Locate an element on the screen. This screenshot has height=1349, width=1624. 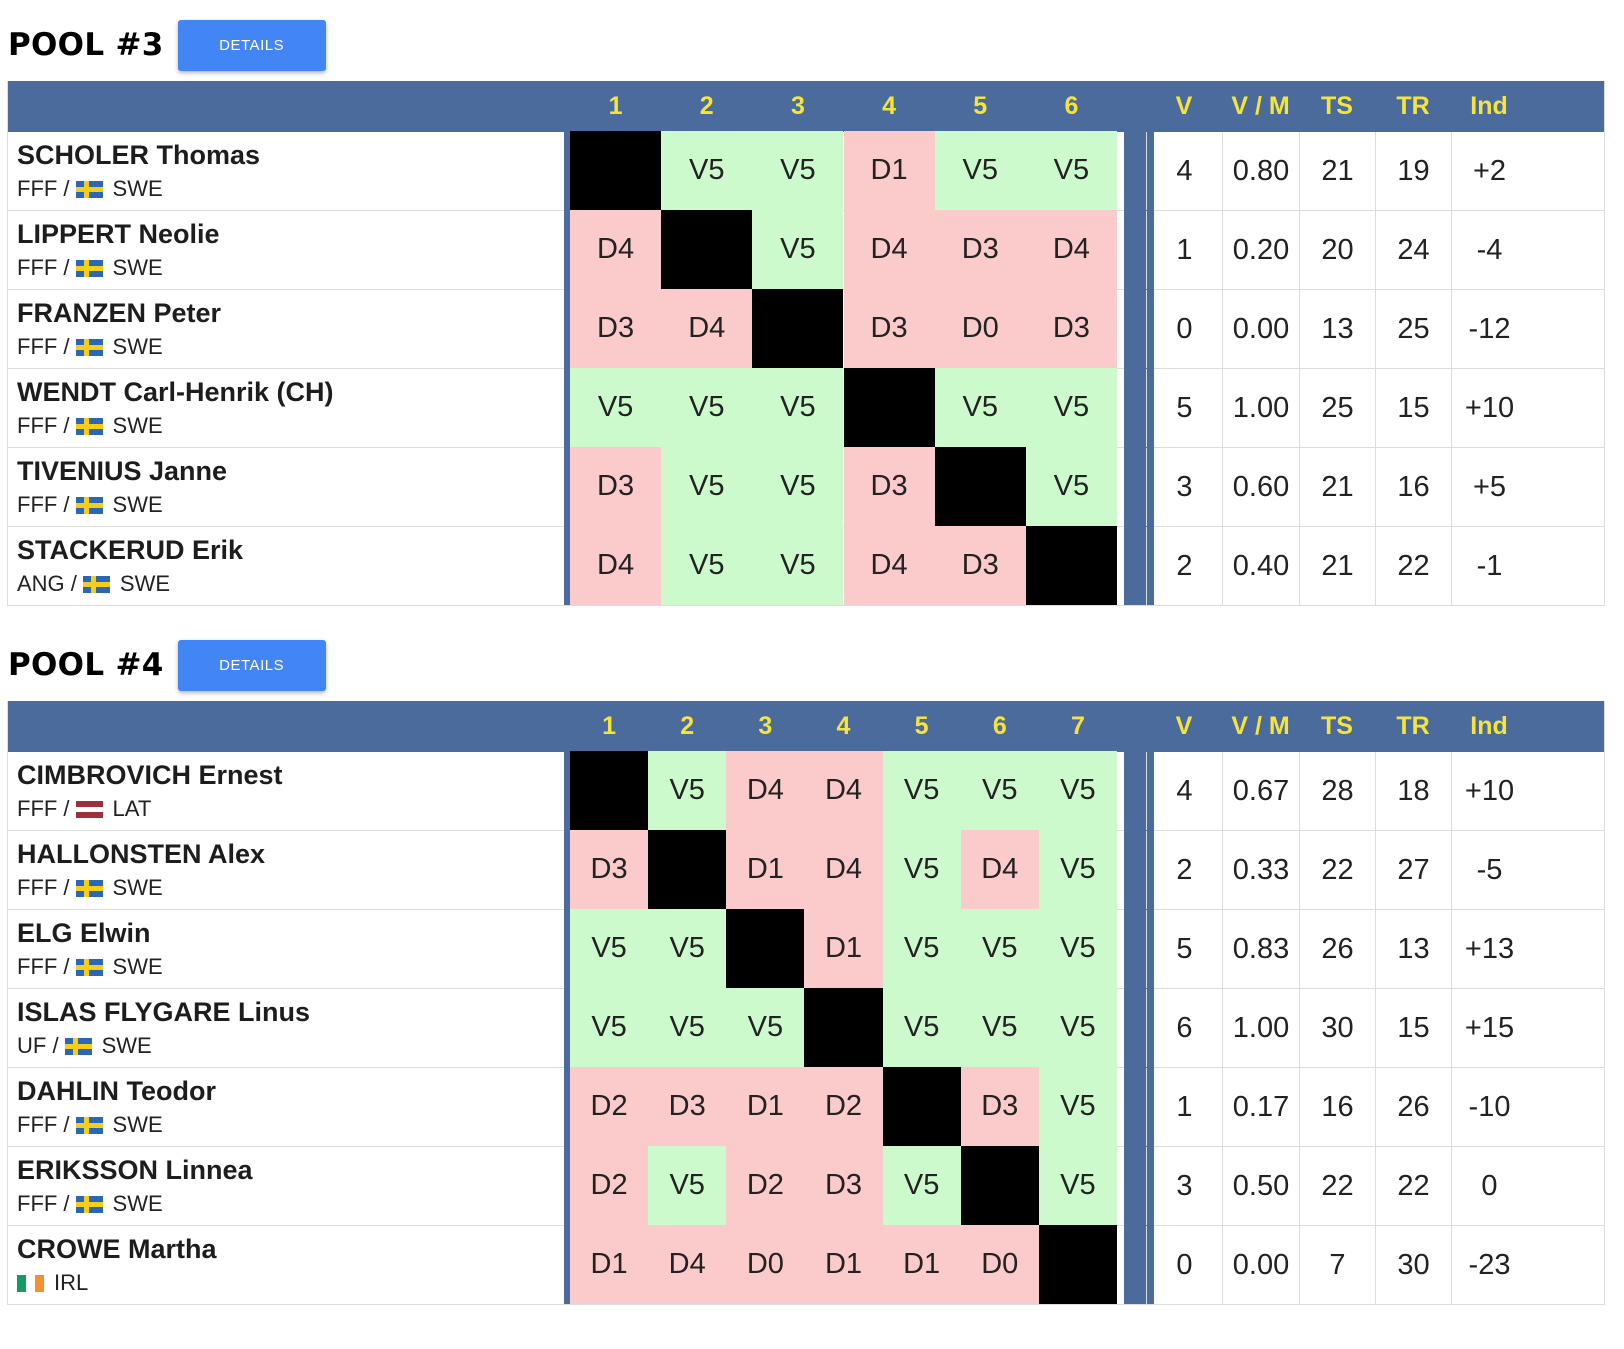
stat-cell: 0.83 is located at coordinates (1260, 949).